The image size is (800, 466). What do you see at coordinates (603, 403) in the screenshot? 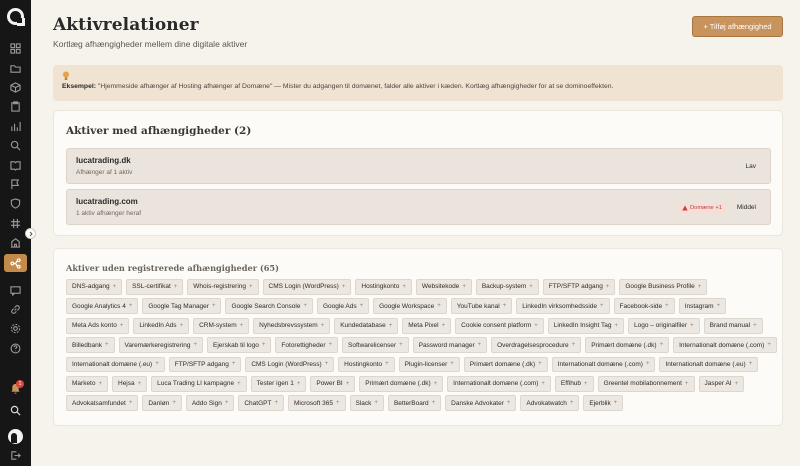
I see `asset-chip: Ejerblik +` at bounding box center [603, 403].